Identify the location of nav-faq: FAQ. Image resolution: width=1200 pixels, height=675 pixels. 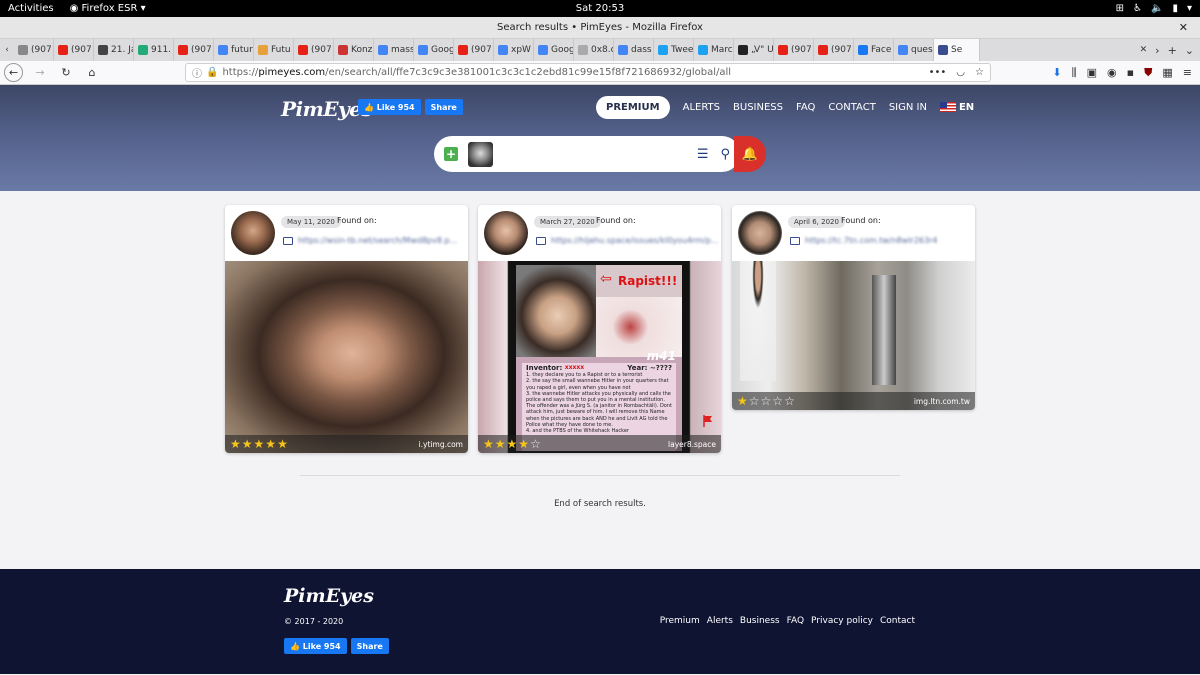
(805, 107).